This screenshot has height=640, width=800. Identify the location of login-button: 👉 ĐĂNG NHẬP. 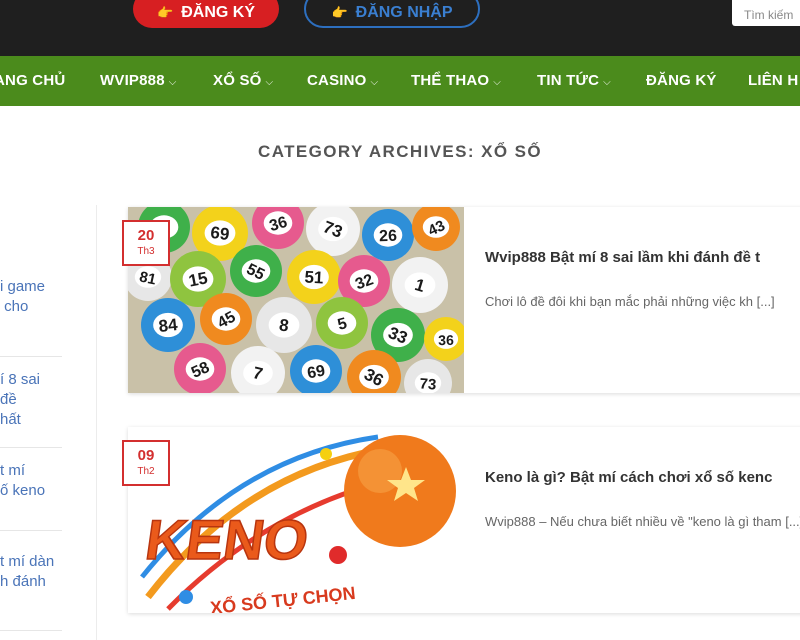
(392, 14).